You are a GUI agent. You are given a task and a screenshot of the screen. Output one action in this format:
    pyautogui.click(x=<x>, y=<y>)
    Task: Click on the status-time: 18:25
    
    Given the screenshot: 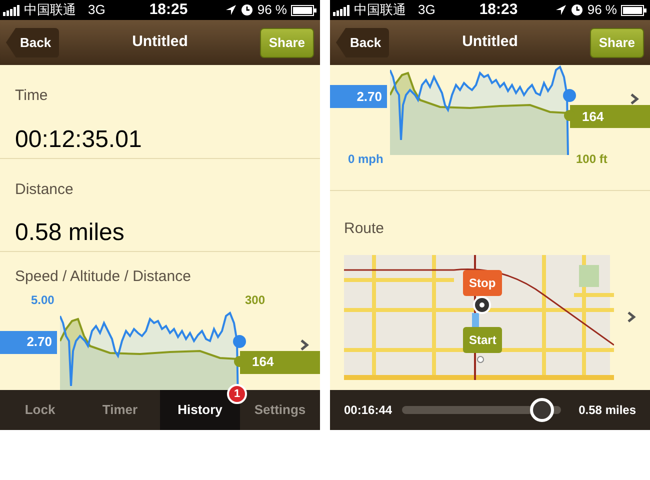 What is the action you would take?
    pyautogui.click(x=168, y=10)
    